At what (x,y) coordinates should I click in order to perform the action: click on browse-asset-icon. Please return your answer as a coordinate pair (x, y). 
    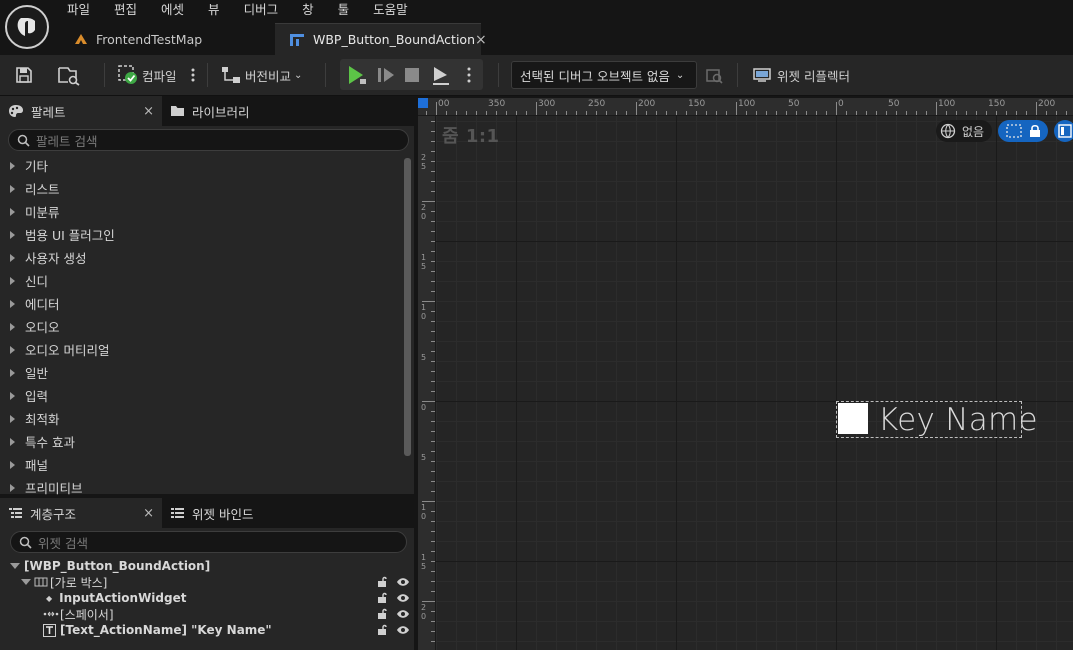
    Looking at the image, I should click on (69, 76).